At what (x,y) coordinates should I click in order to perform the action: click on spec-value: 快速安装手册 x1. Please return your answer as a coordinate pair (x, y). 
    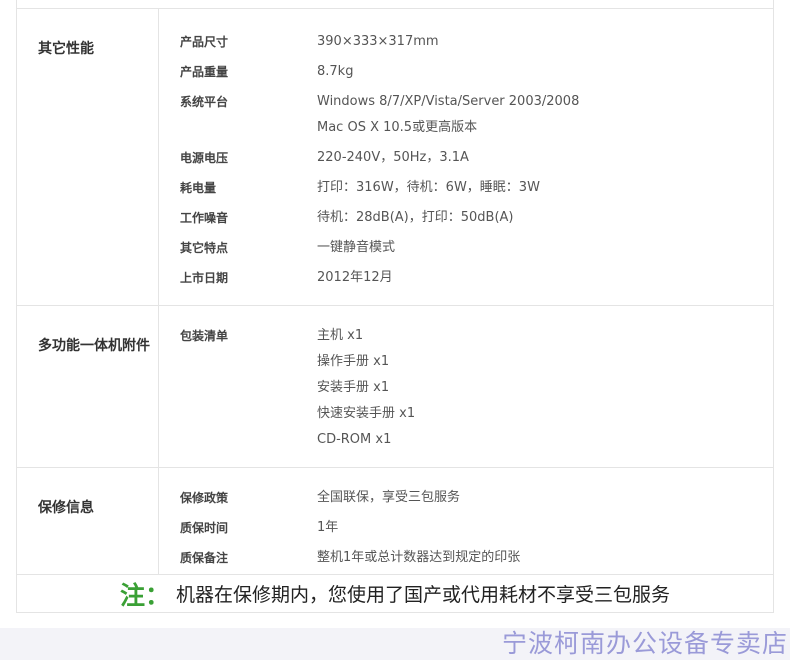
    Looking at the image, I should click on (366, 413).